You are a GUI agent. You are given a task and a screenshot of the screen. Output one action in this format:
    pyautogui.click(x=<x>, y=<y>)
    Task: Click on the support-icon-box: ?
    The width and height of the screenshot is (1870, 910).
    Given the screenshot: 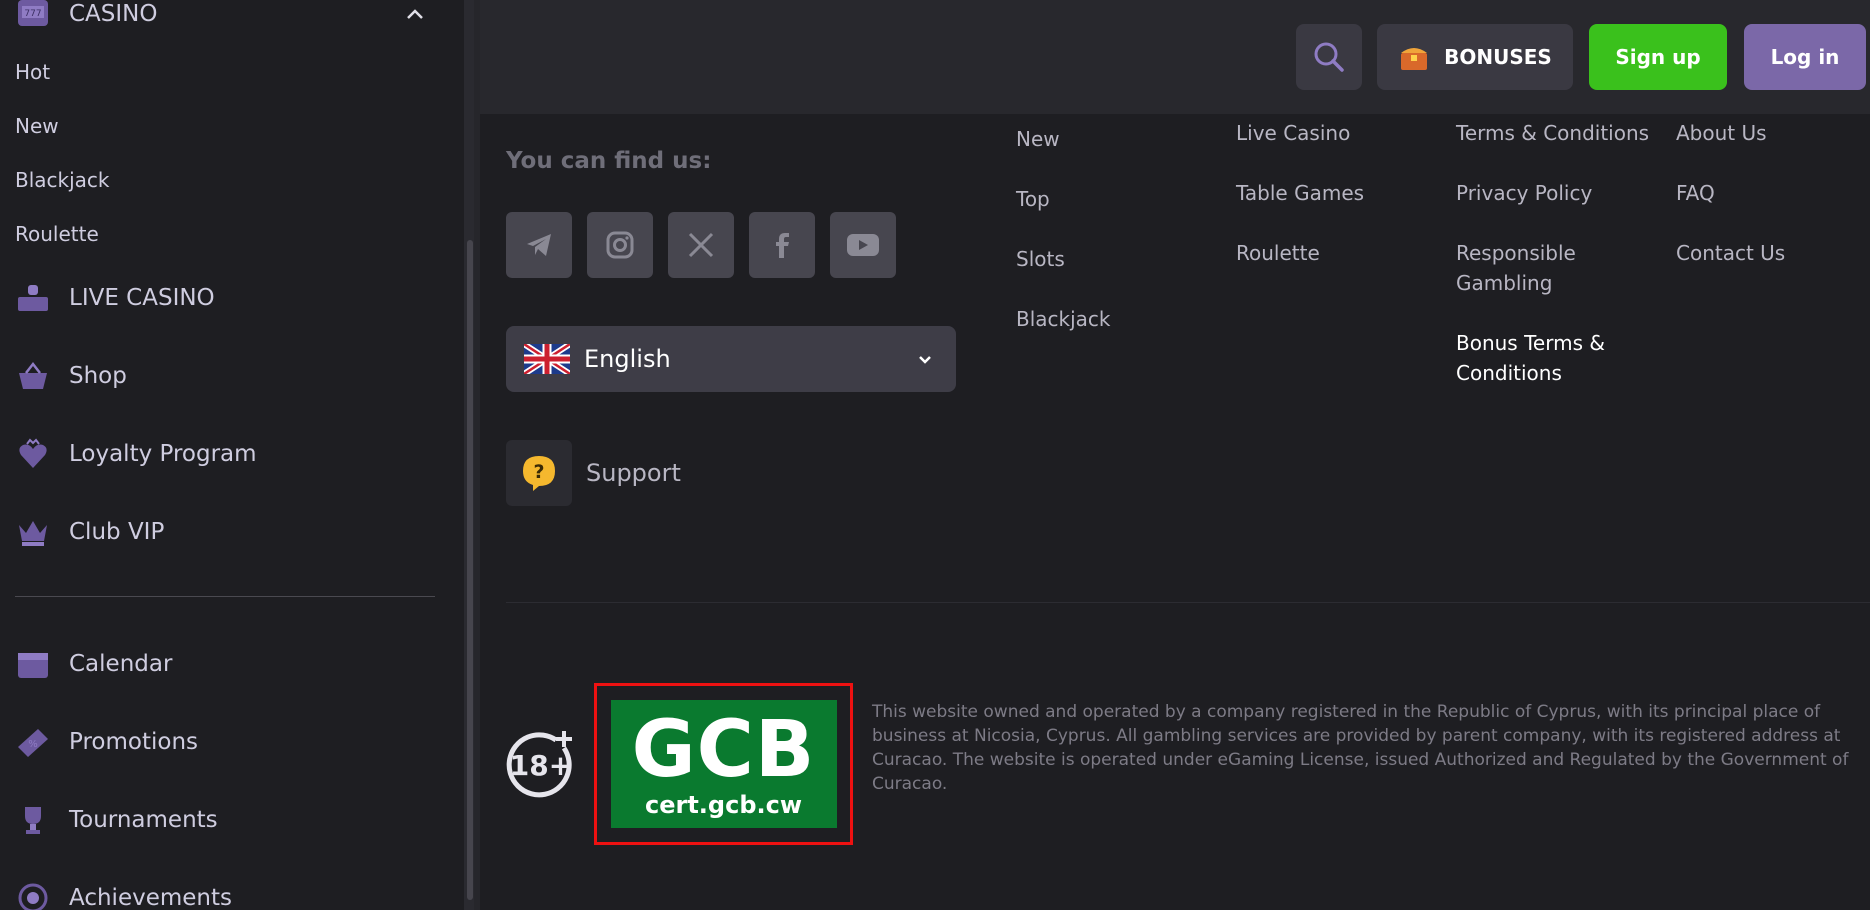 What is the action you would take?
    pyautogui.click(x=539, y=473)
    